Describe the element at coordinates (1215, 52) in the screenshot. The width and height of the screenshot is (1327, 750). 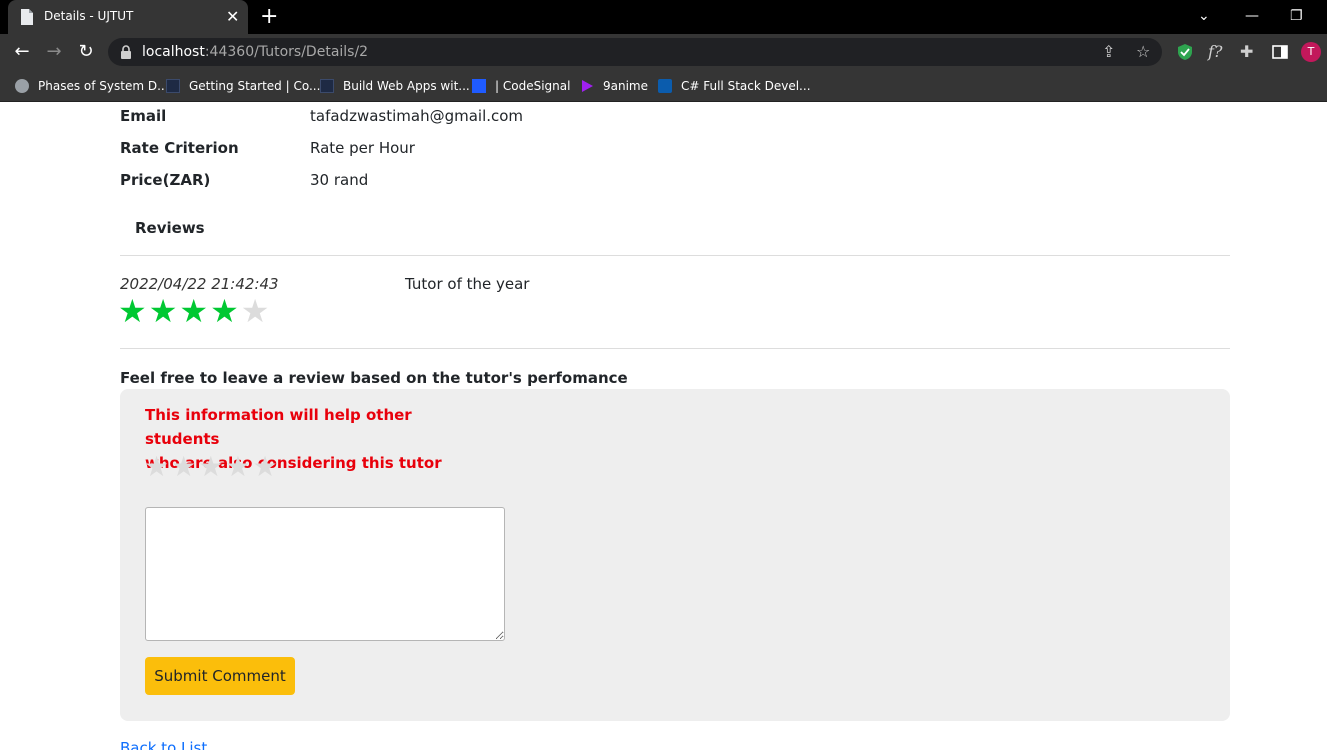
I see `formula-extension-icon: f?` at that location.